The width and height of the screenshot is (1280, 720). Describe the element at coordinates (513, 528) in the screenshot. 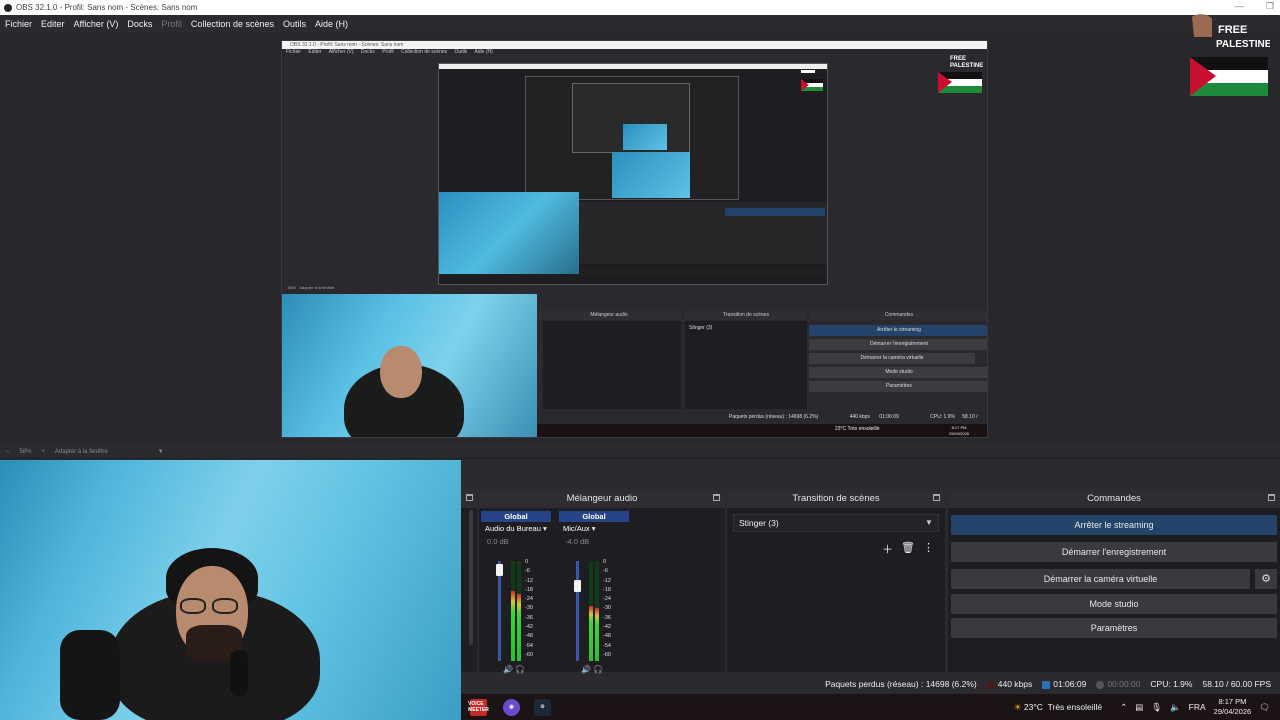

I see `channel-name-text: Audio du Bureau` at that location.